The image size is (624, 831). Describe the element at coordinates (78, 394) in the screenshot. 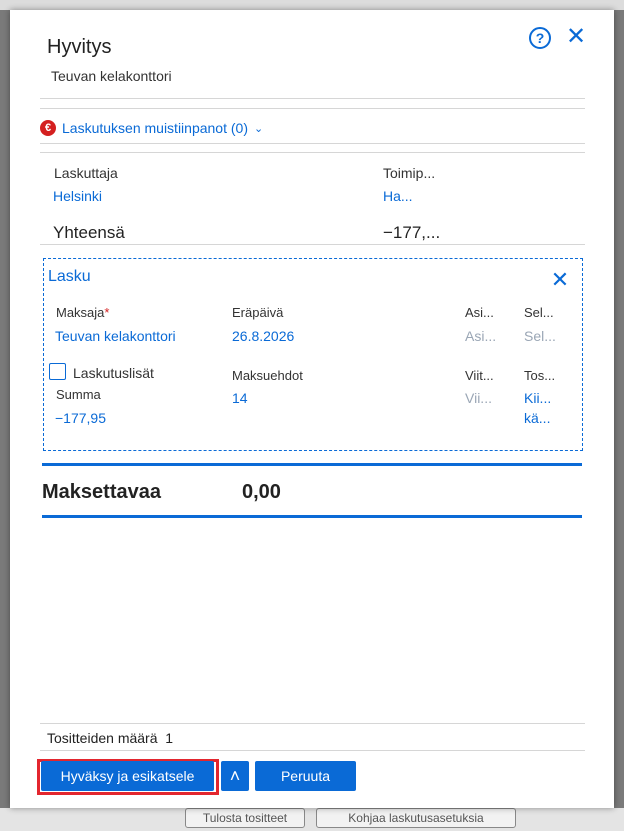

I see `amount-label: Summa` at that location.